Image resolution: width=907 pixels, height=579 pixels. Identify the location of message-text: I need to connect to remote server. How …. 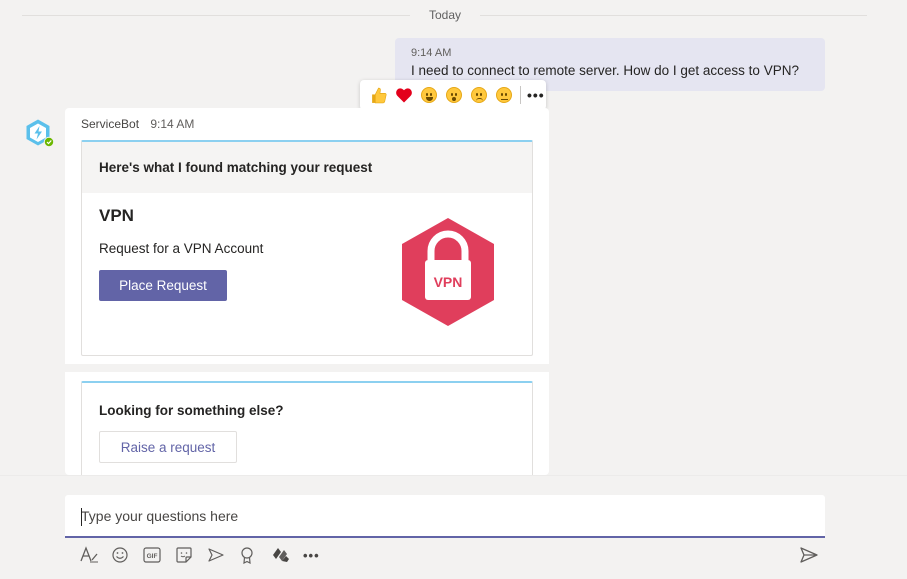
(605, 70).